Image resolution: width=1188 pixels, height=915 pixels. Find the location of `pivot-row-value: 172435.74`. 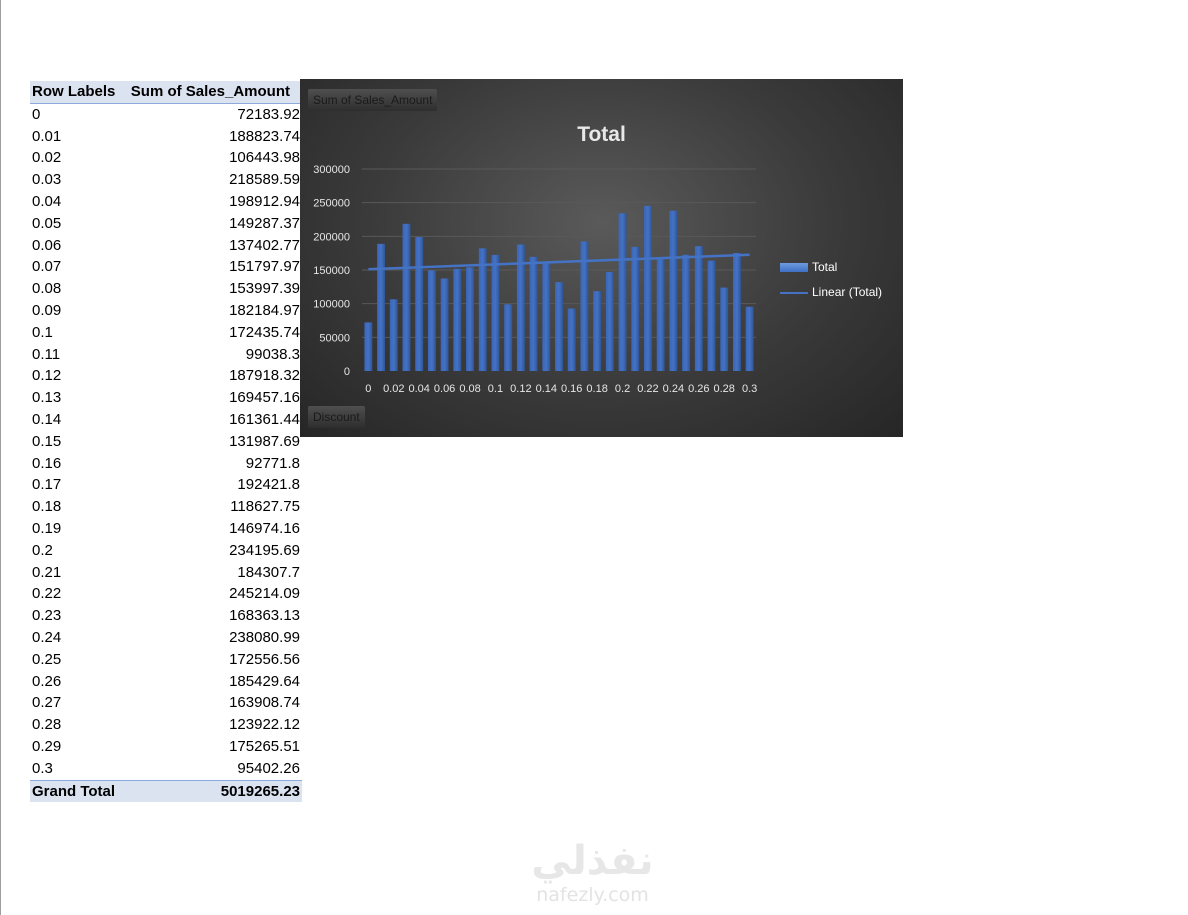

pivot-row-value: 172435.74 is located at coordinates (264, 332).